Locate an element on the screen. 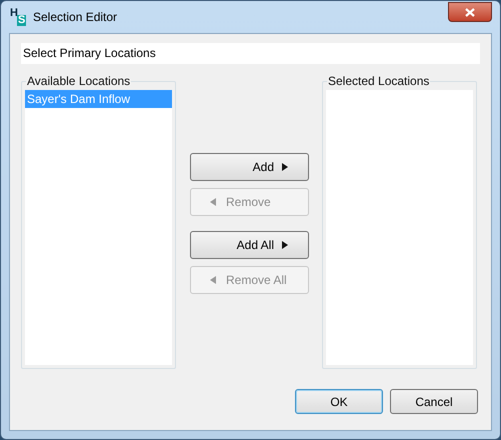 This screenshot has height=440, width=501. ok-button: OK is located at coordinates (339, 401).